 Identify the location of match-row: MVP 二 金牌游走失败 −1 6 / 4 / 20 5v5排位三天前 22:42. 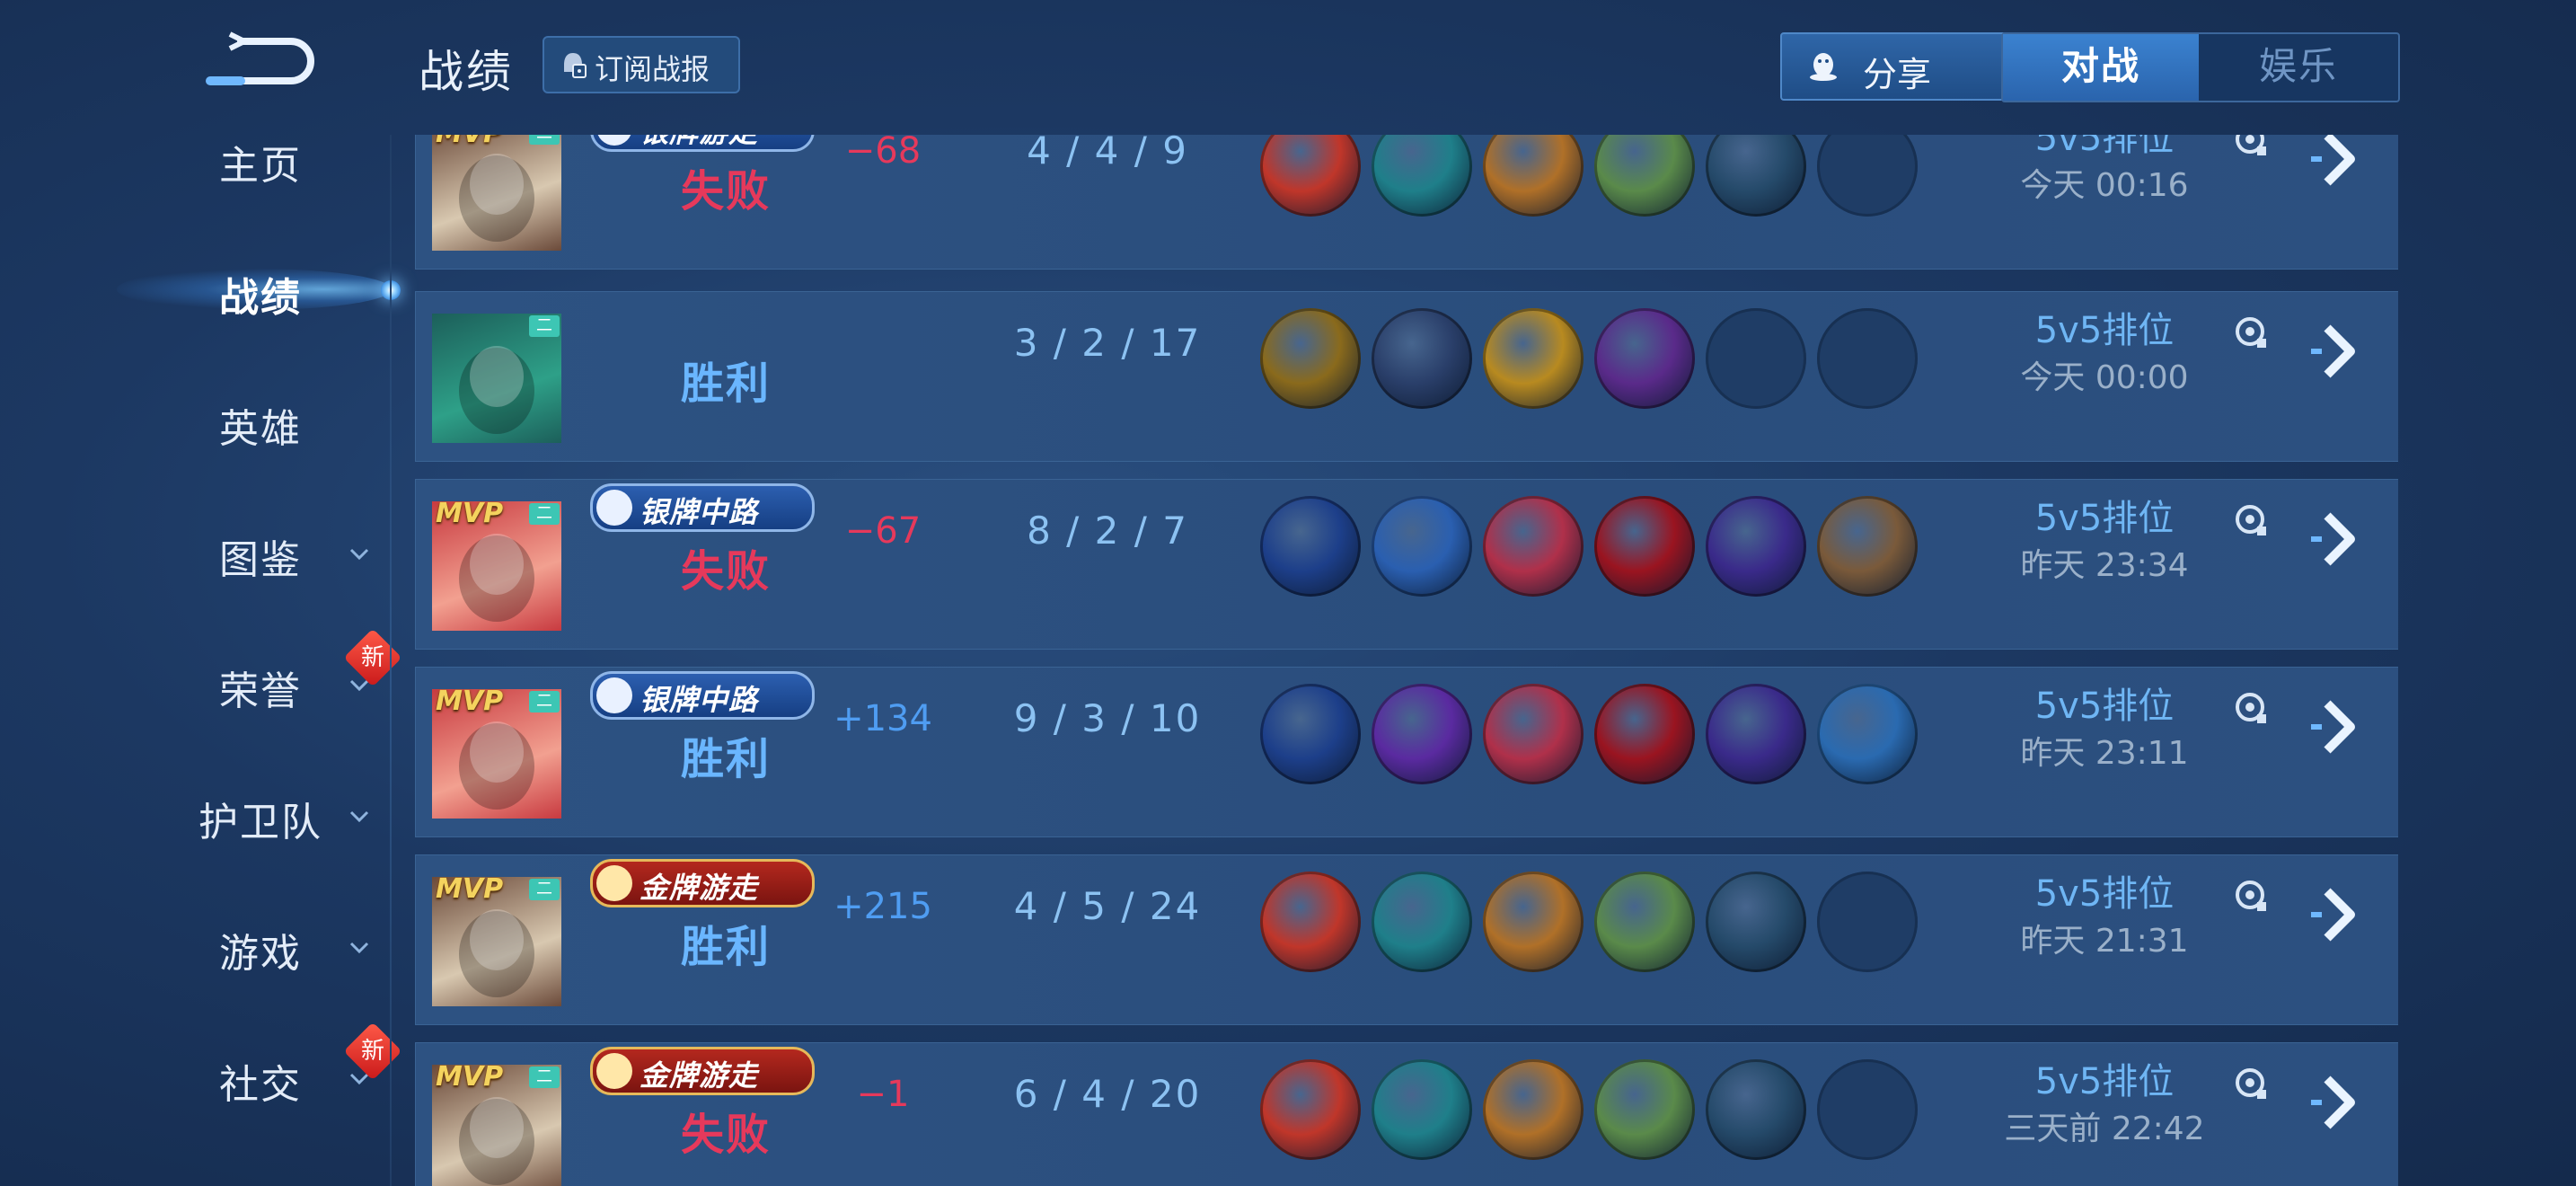
(1406, 1114).